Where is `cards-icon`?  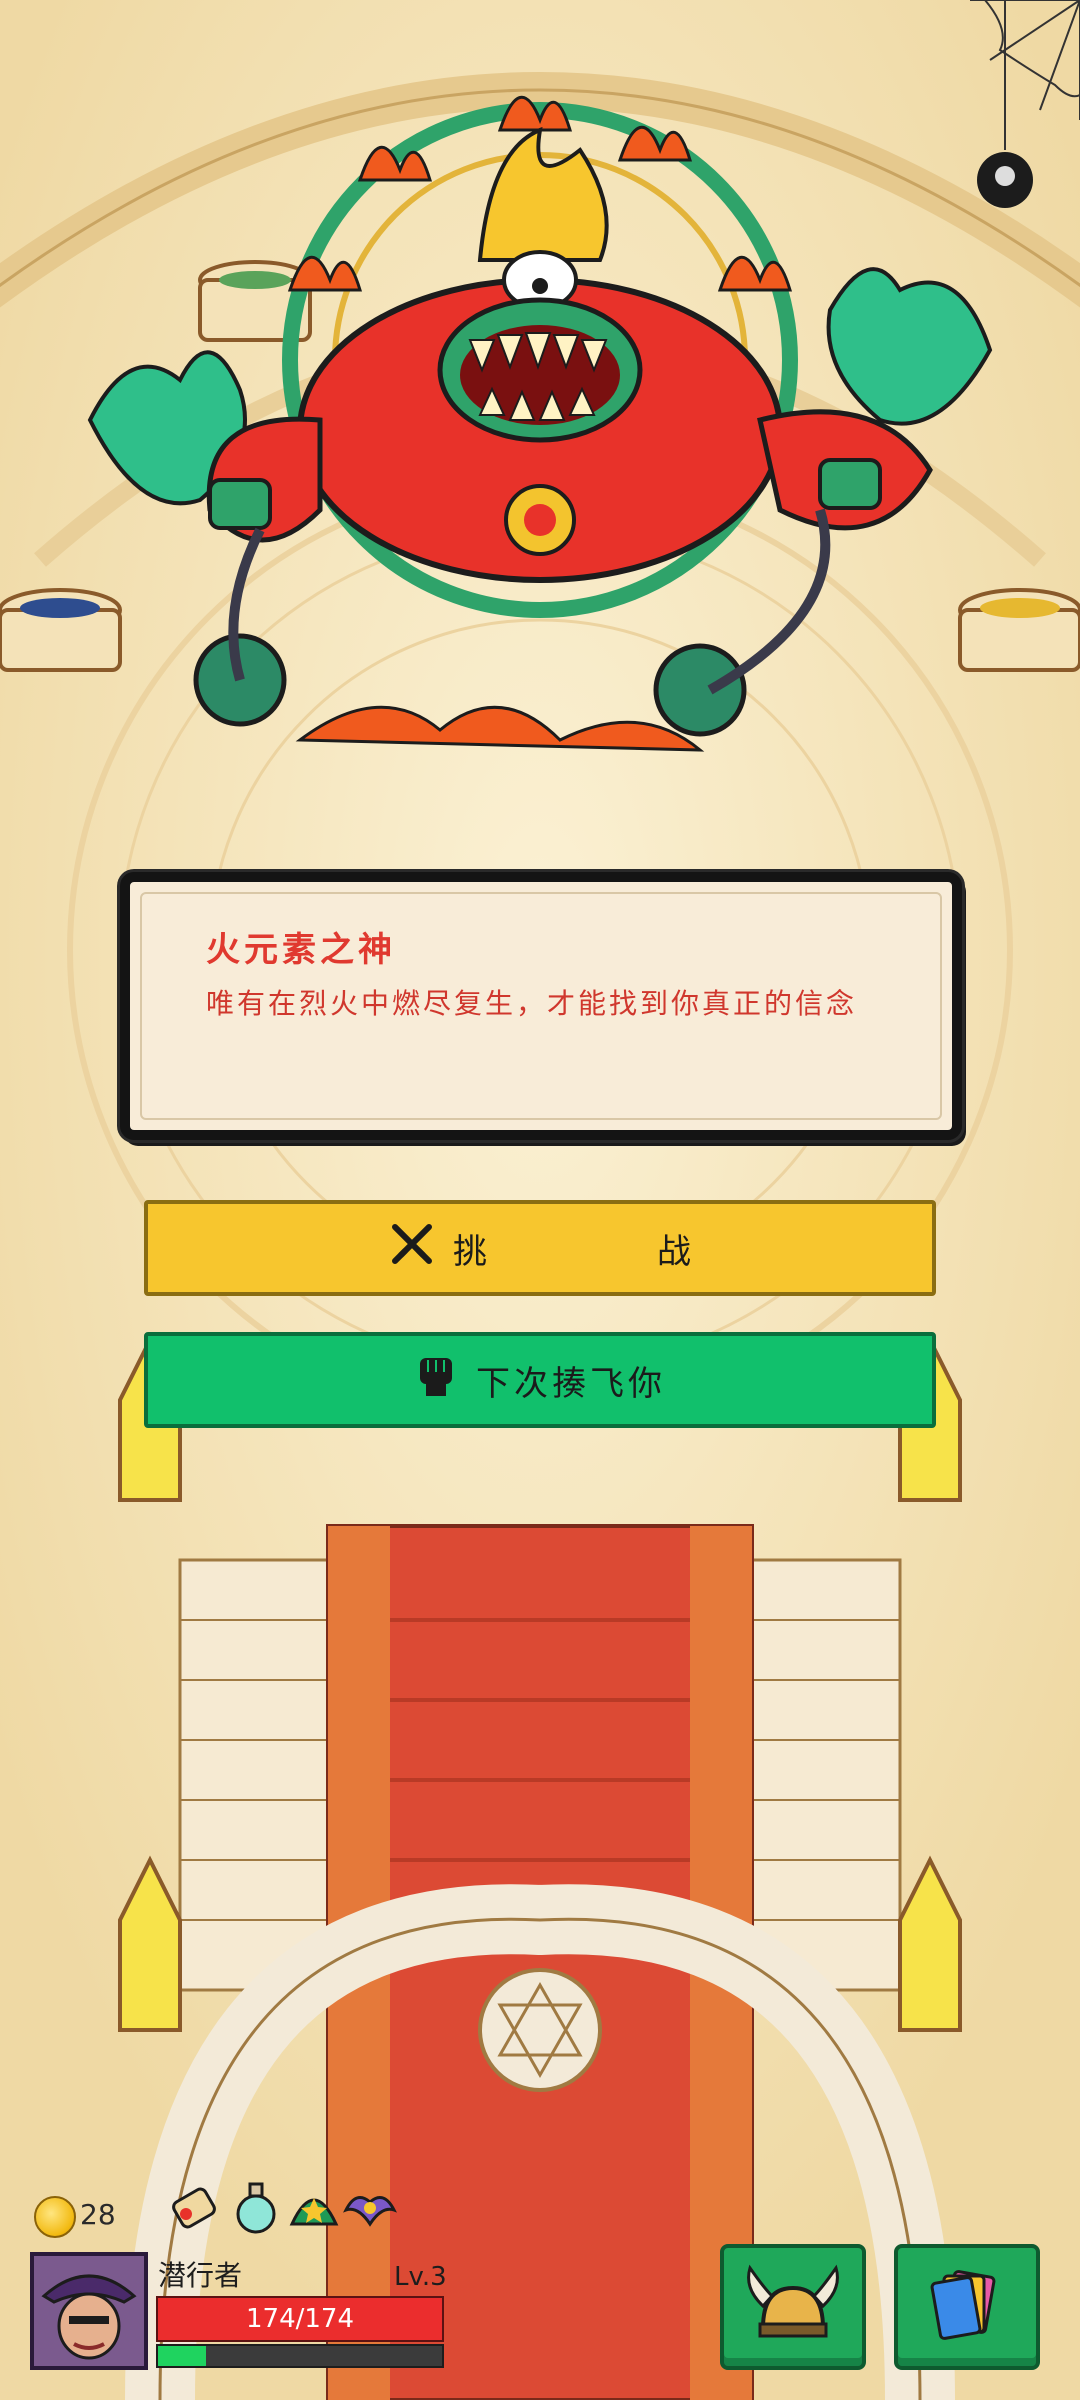
cards-icon is located at coordinates (963, 2305).